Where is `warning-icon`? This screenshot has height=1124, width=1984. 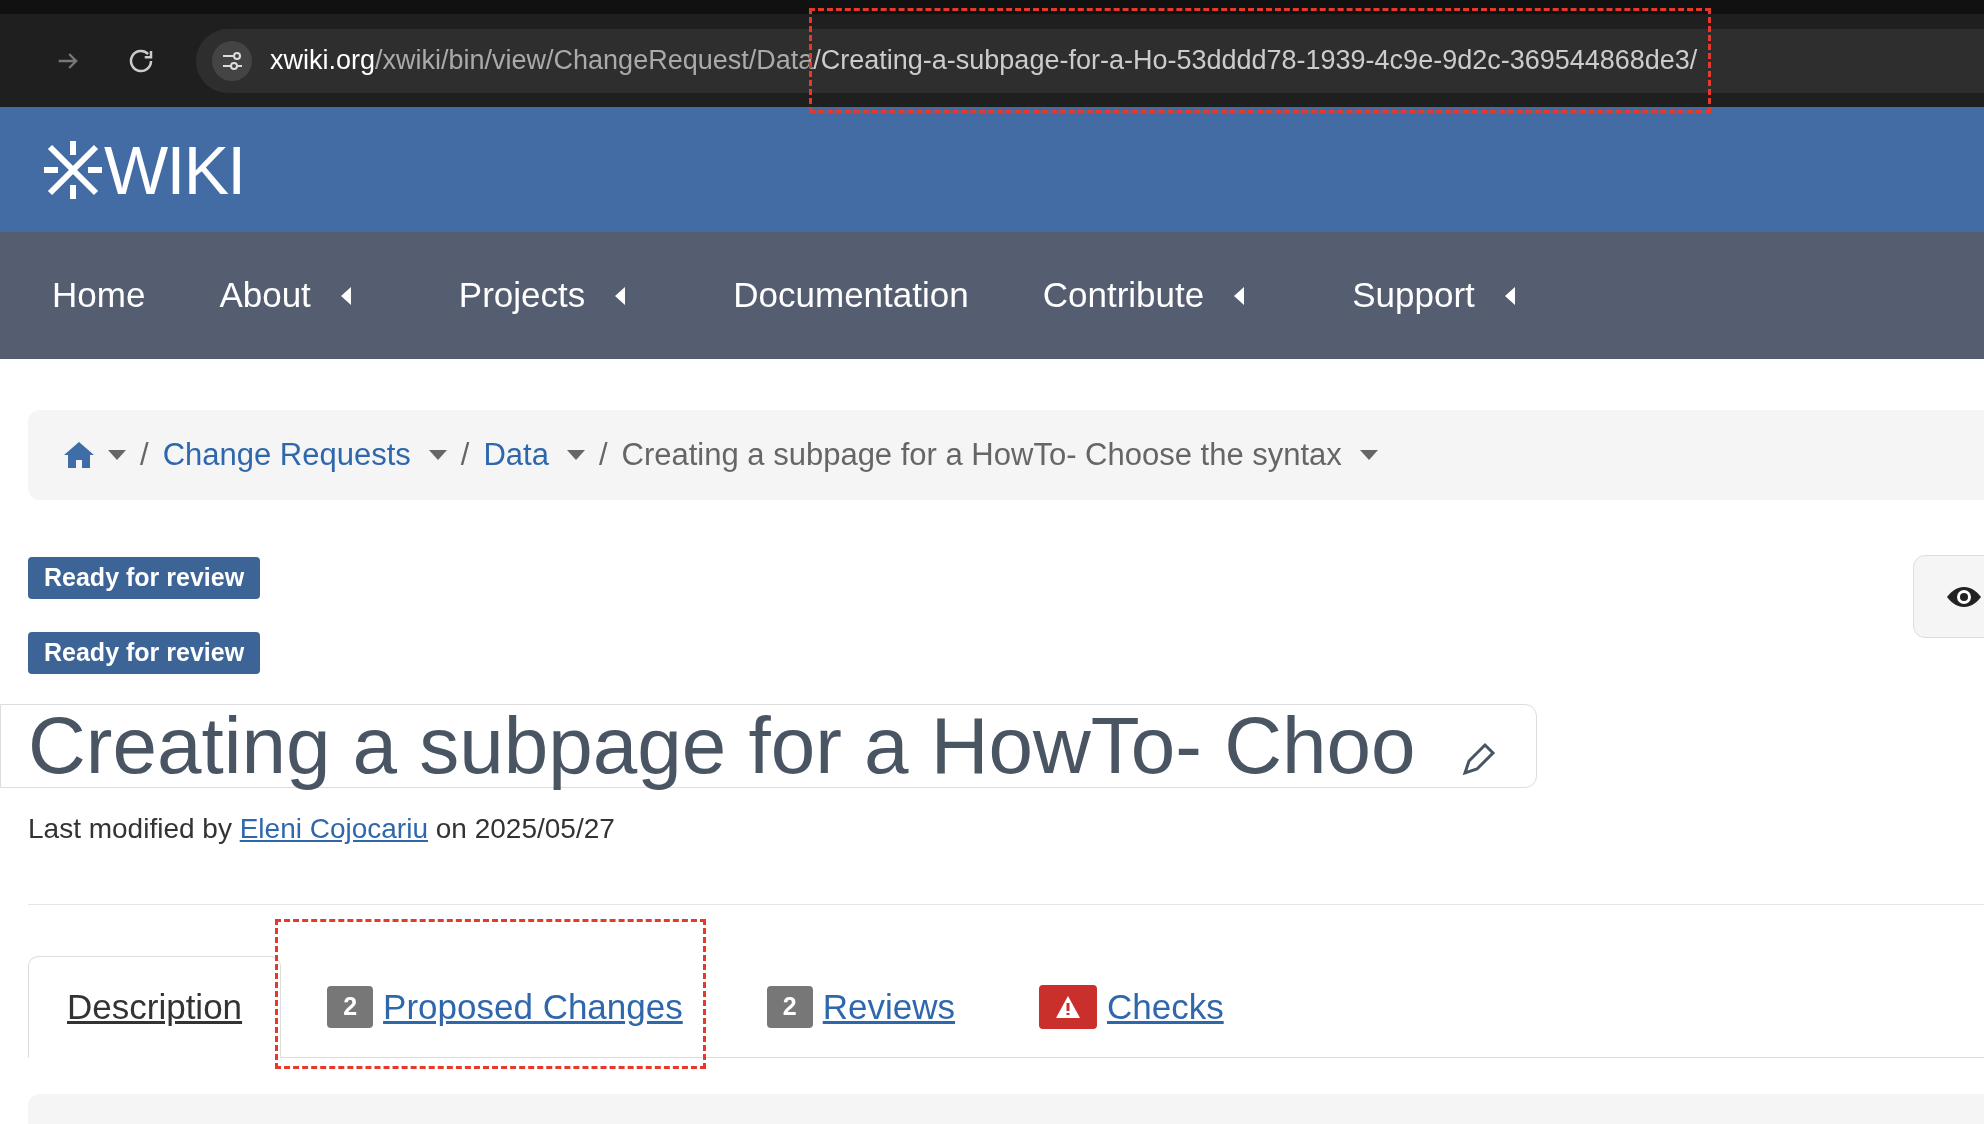
warning-icon is located at coordinates (1068, 1007).